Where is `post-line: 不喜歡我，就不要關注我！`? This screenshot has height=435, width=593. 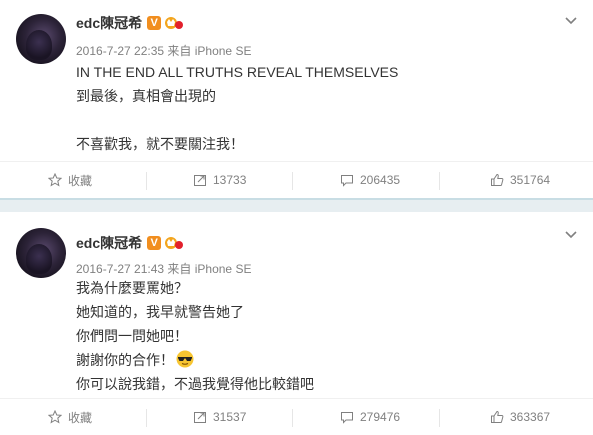
post-line: 不喜歡我，就不要關注我！ is located at coordinates (160, 144).